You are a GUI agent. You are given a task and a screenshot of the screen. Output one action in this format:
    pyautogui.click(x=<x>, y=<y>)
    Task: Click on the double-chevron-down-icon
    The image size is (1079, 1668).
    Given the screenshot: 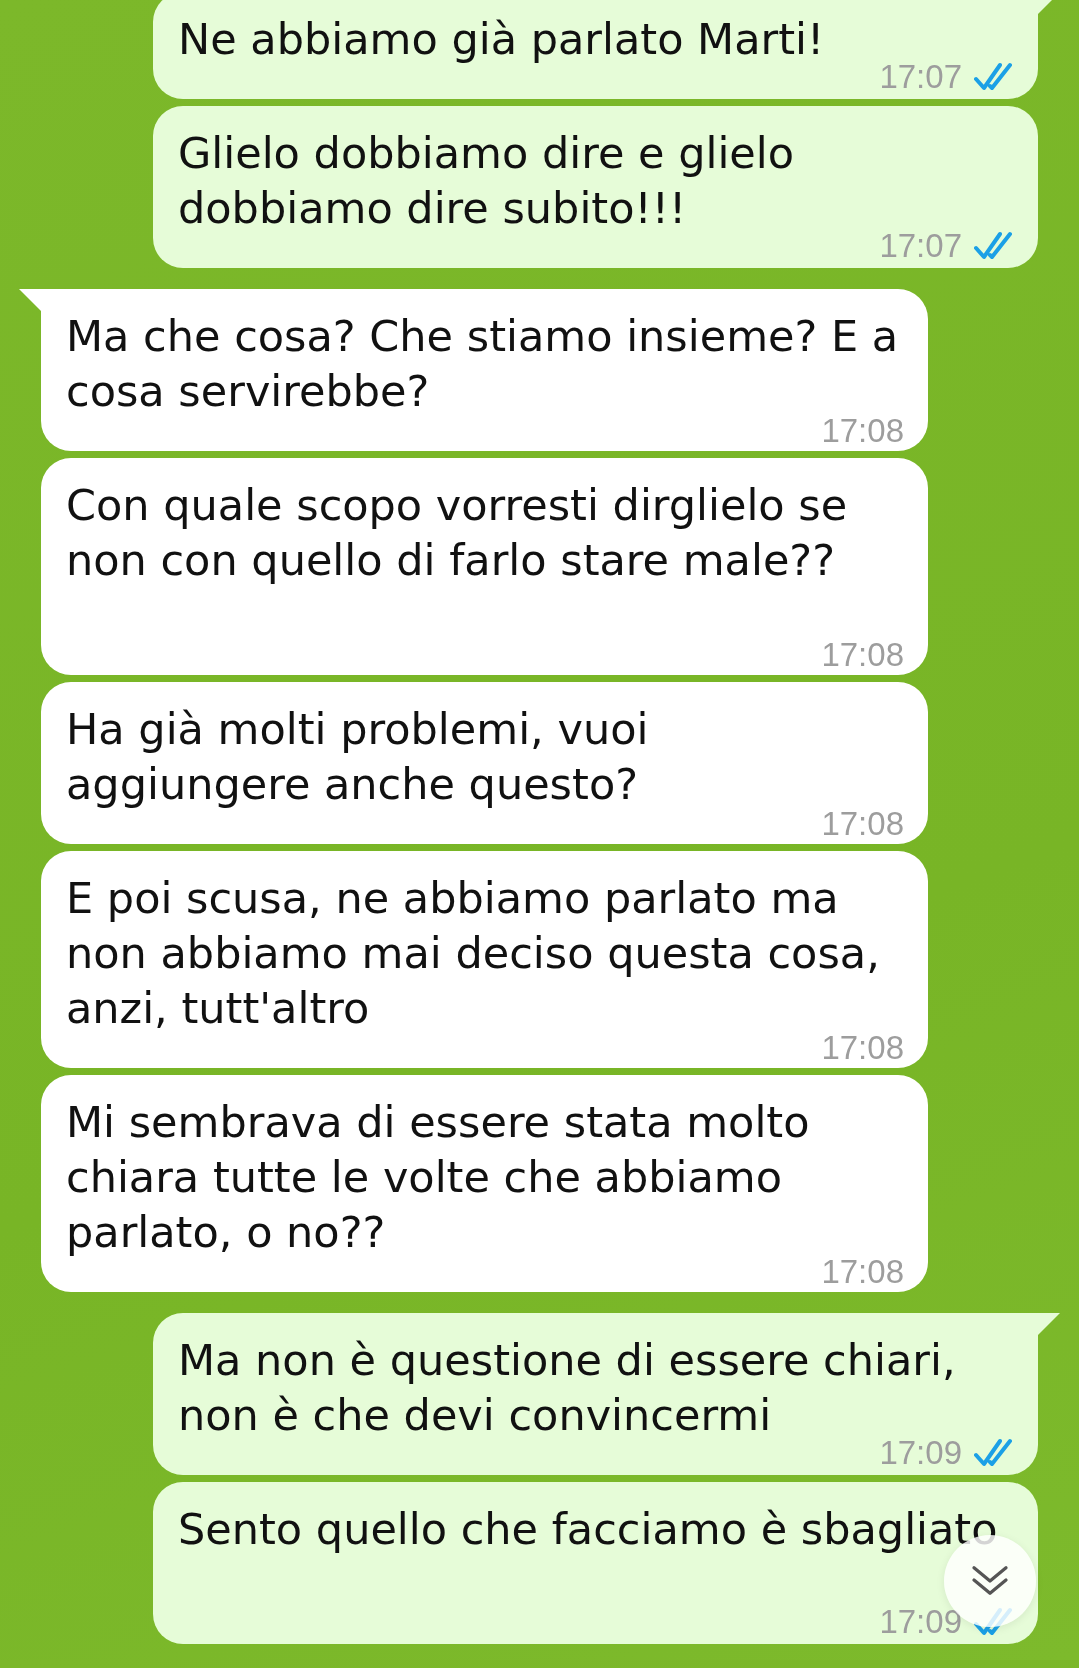 What is the action you would take?
    pyautogui.click(x=990, y=1581)
    